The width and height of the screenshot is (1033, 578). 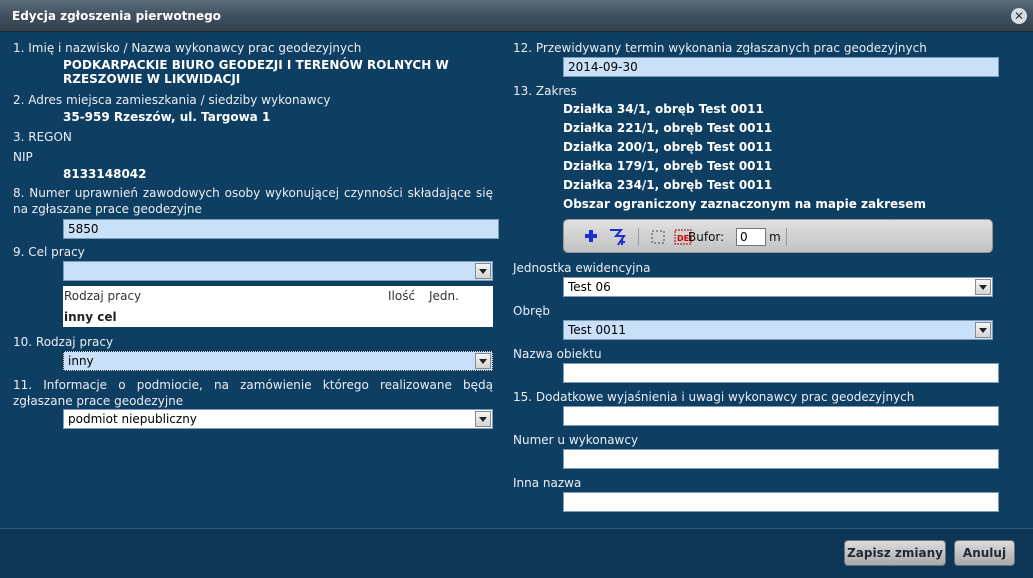 What do you see at coordinates (895, 553) in the screenshot?
I see `save-changes-button: Zapisz zmiany` at bounding box center [895, 553].